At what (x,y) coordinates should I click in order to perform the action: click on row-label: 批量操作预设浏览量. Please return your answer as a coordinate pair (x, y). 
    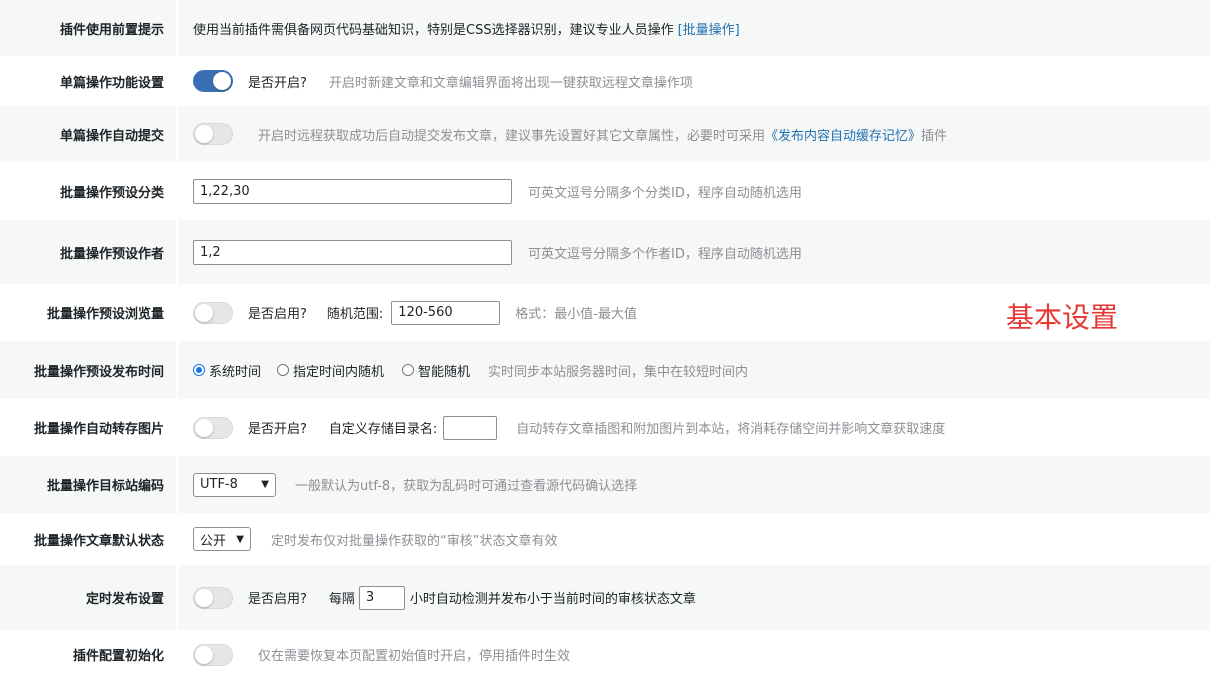
    Looking at the image, I should click on (105, 314).